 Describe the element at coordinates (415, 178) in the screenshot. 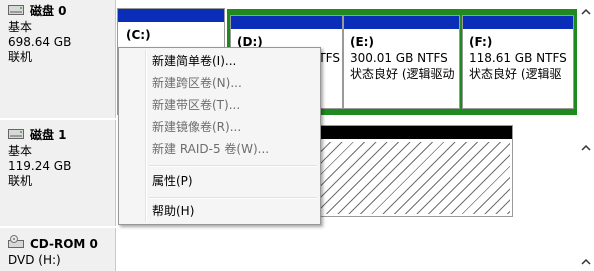

I see `unallocated-hatch` at that location.